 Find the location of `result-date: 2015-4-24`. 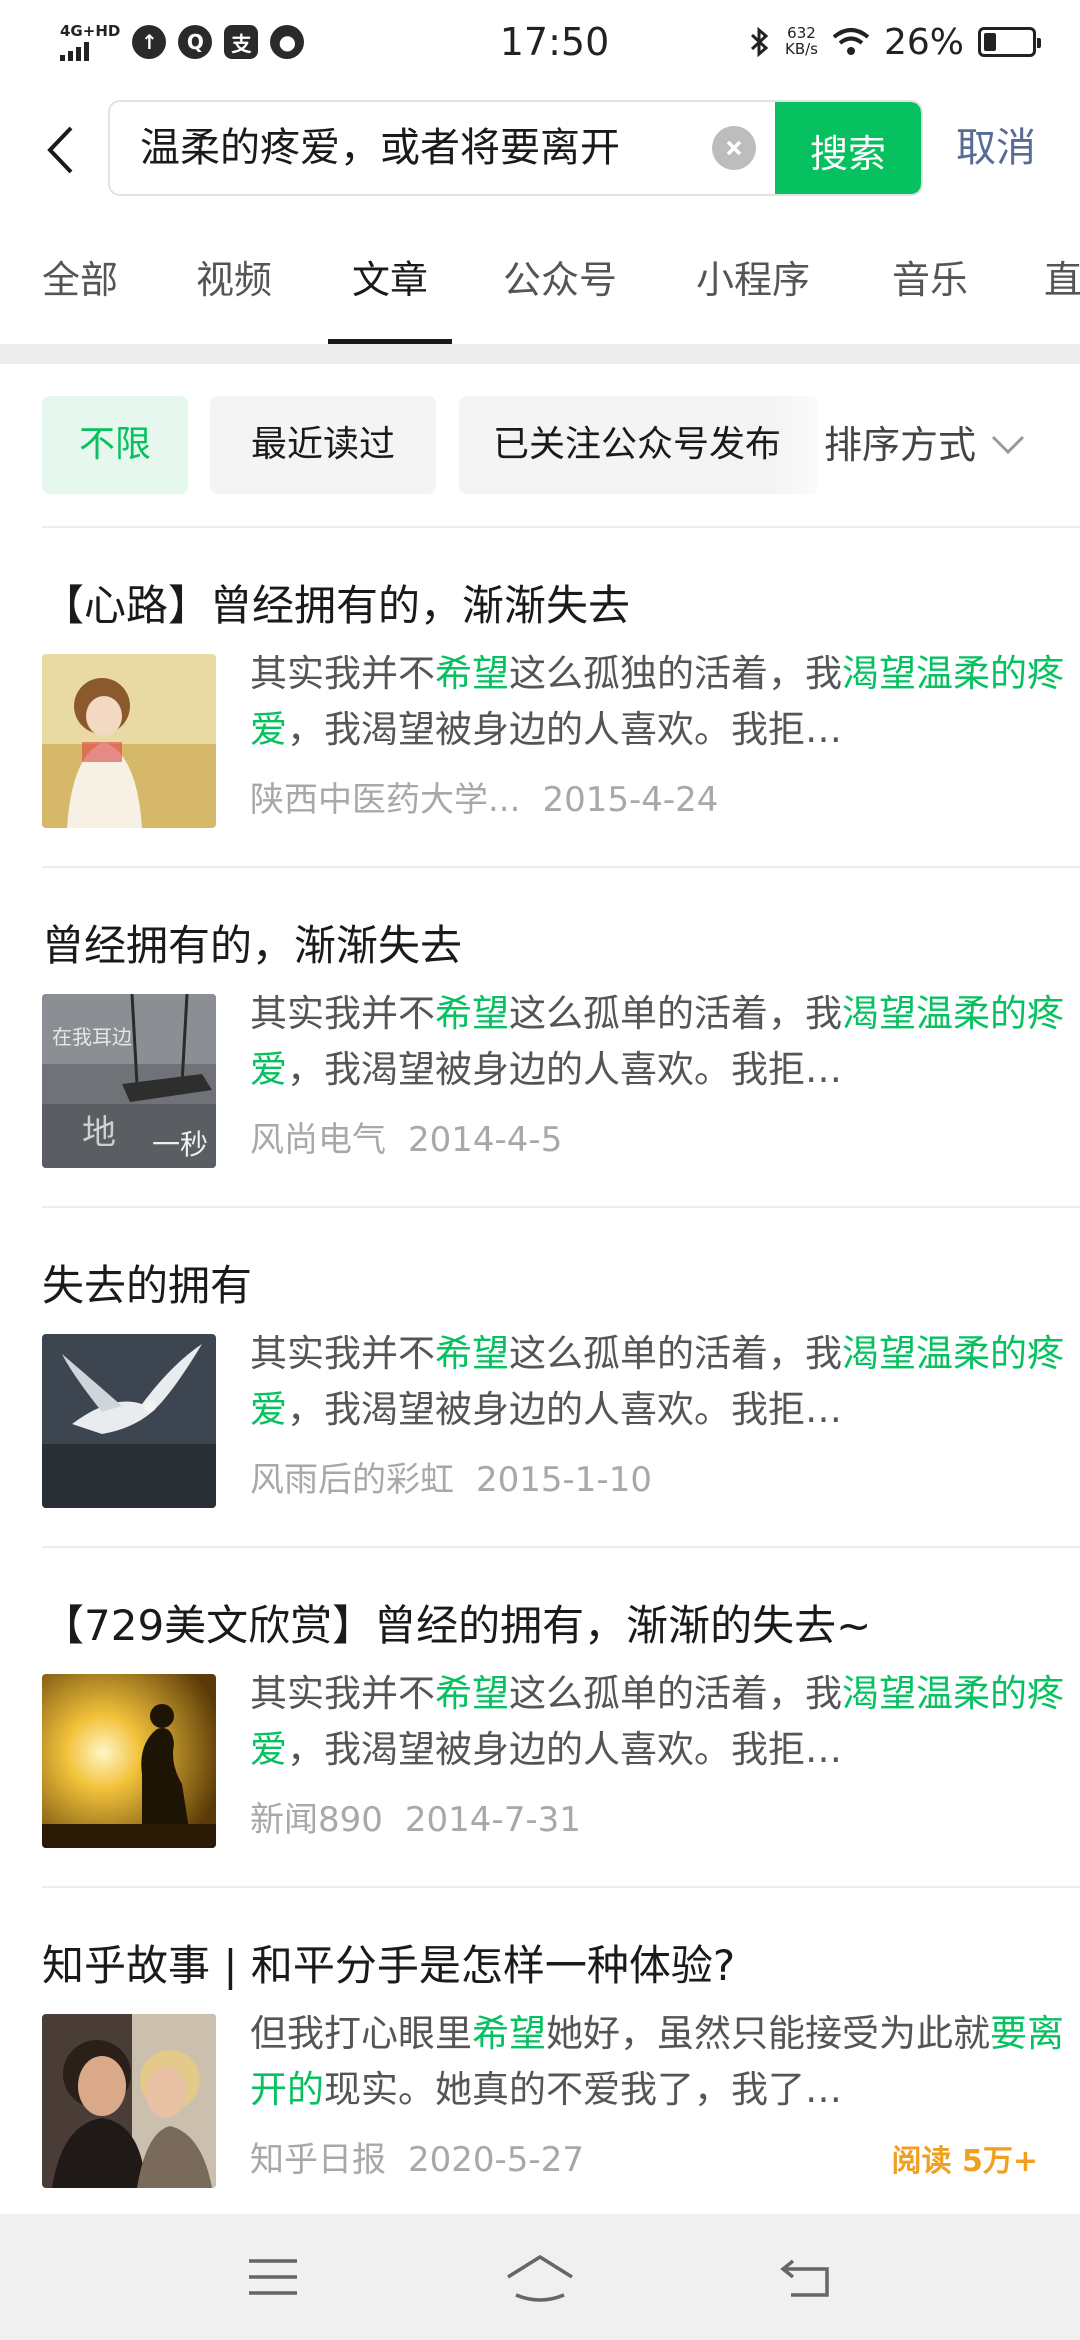

result-date: 2015-4-24 is located at coordinates (630, 800).